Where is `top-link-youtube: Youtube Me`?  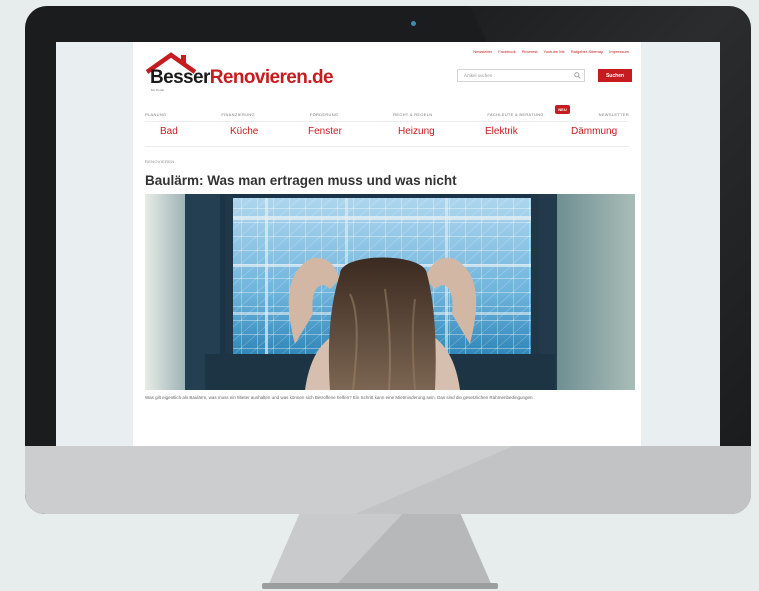 top-link-youtube: Youtube Me is located at coordinates (554, 51).